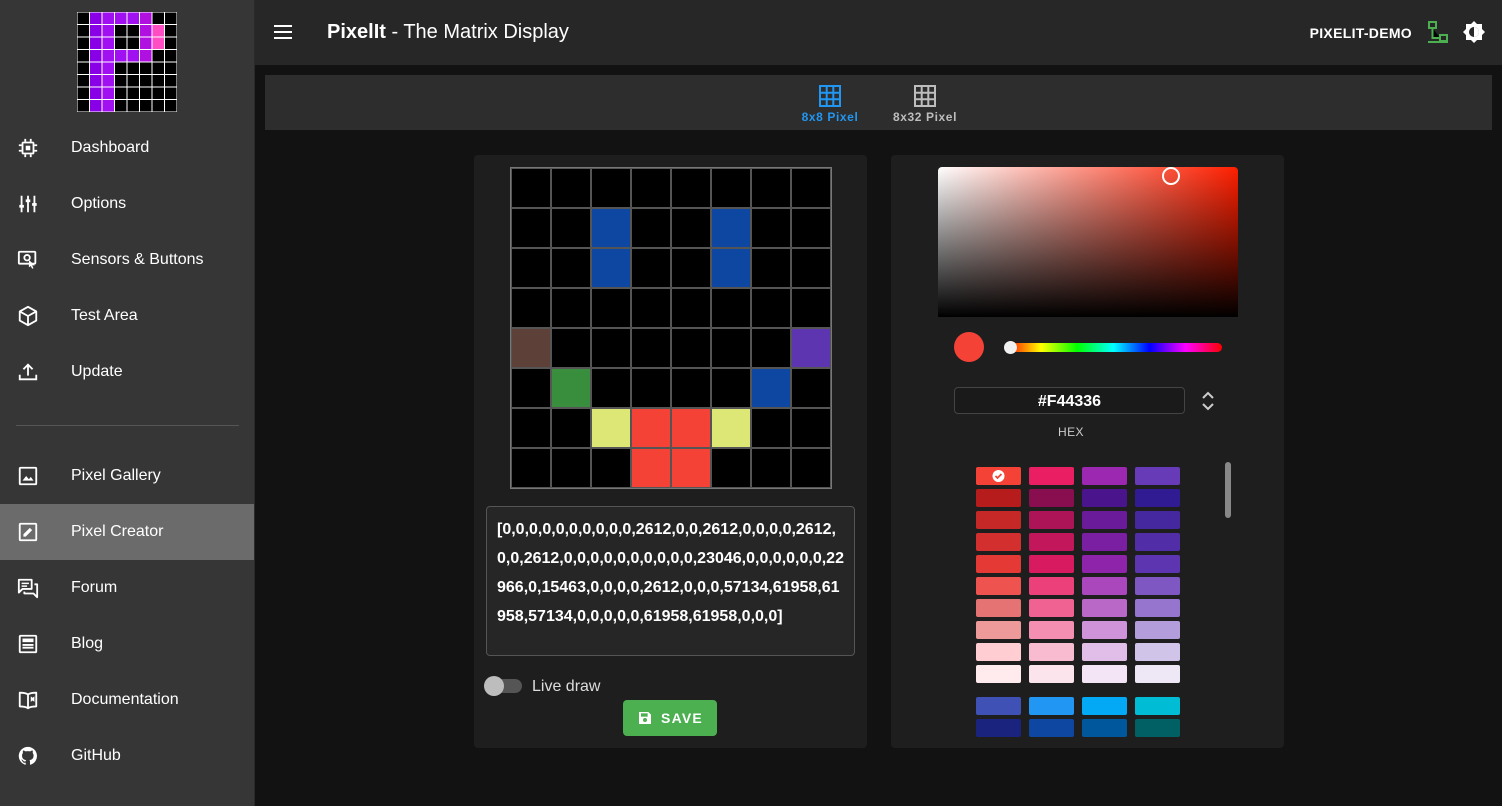 The height and width of the screenshot is (806, 1502). I want to click on sidebar-item-forum: Forum, so click(127, 588).